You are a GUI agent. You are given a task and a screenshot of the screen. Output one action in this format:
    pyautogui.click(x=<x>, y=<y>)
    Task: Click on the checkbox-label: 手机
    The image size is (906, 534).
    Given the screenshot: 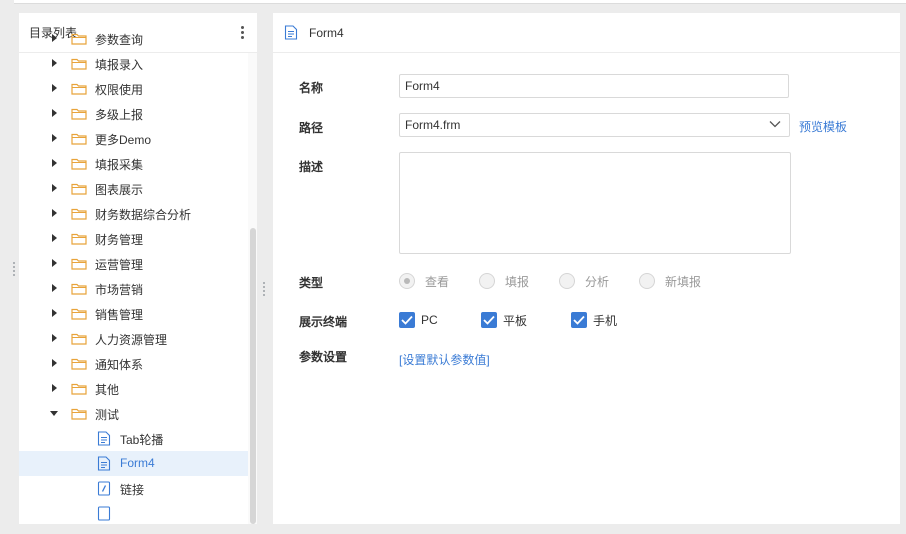 What is the action you would take?
    pyautogui.click(x=605, y=320)
    